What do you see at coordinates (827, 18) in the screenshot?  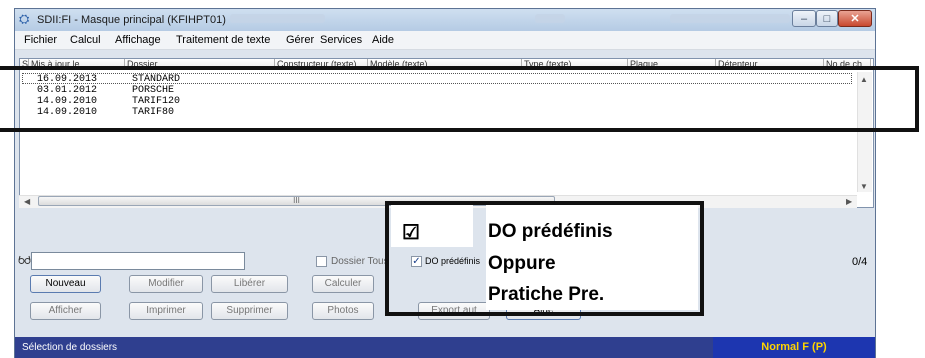 I see `maximize-button: □` at bounding box center [827, 18].